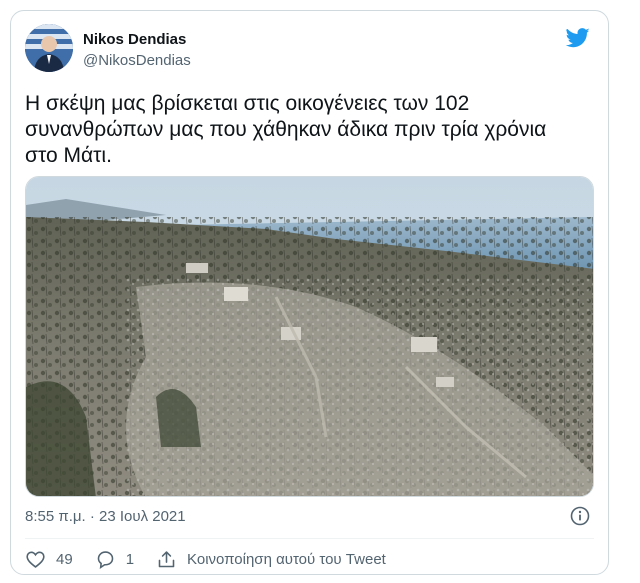 The height and width of the screenshot is (583, 640). What do you see at coordinates (35, 559) in the screenshot?
I see `heart-icon` at bounding box center [35, 559].